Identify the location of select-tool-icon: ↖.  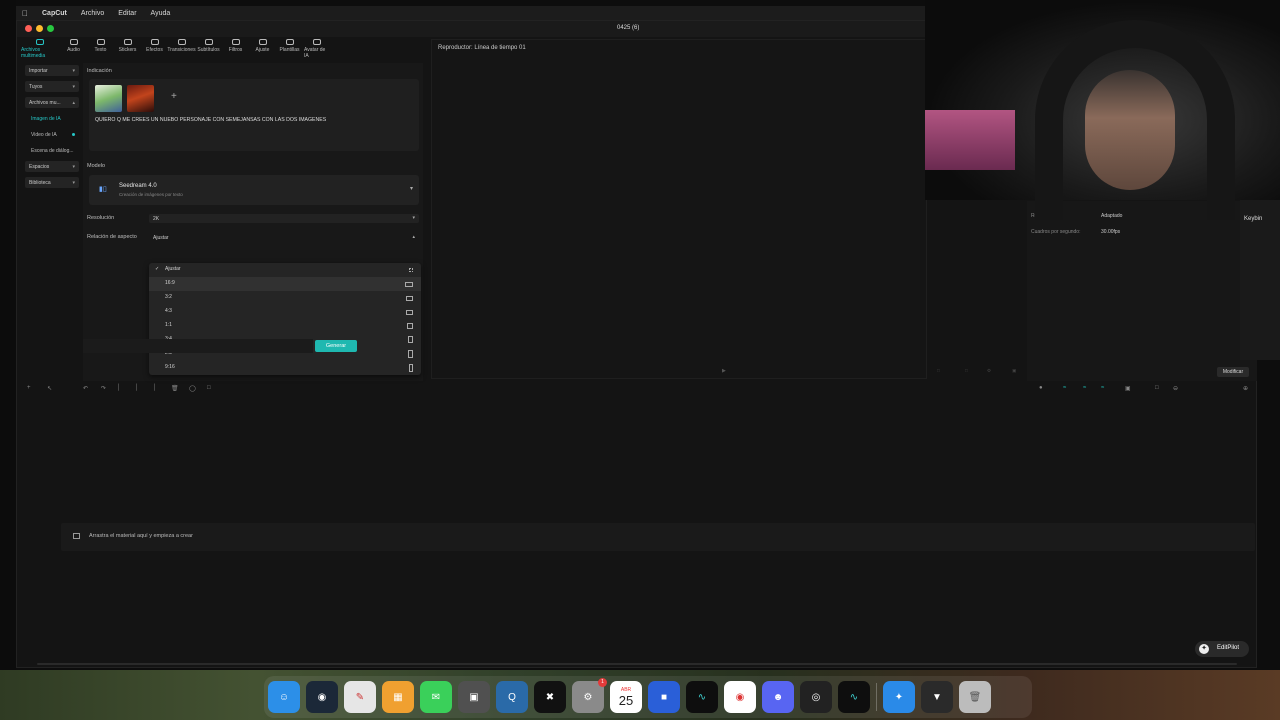
(49, 388).